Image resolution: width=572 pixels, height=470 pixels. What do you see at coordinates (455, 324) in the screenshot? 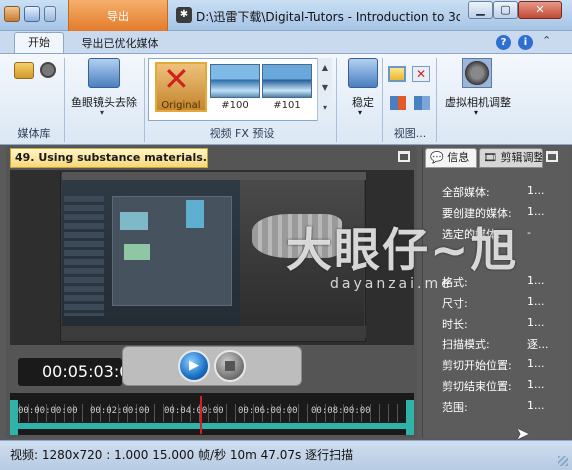
I see `info-key: 时长:` at bounding box center [455, 324].